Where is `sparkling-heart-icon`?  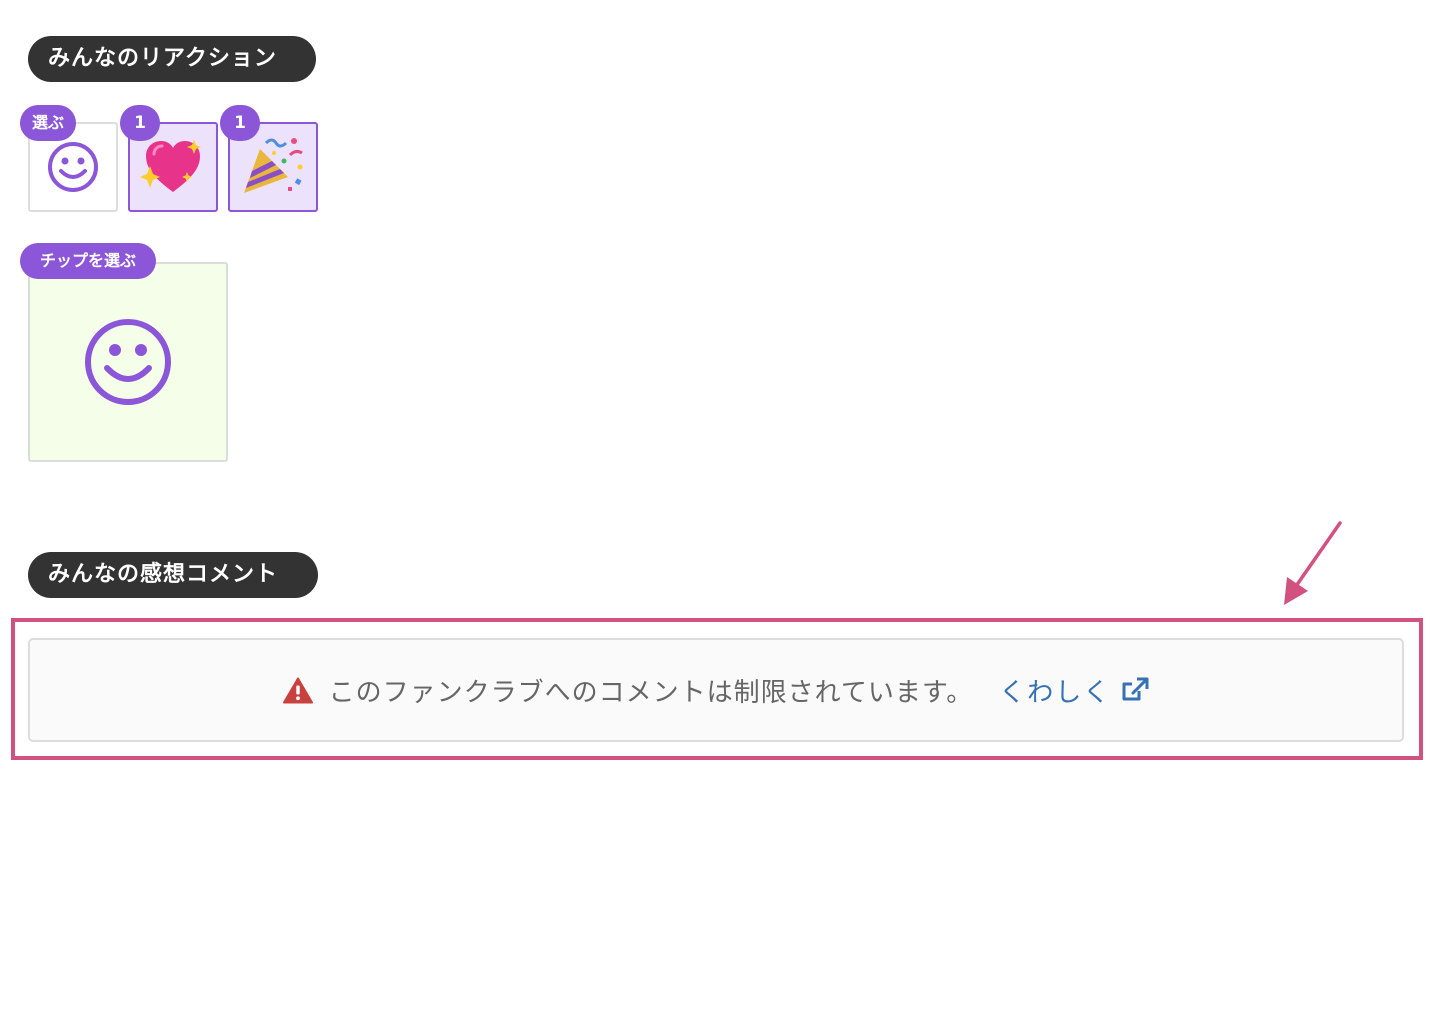
sparkling-heart-icon is located at coordinates (170, 166).